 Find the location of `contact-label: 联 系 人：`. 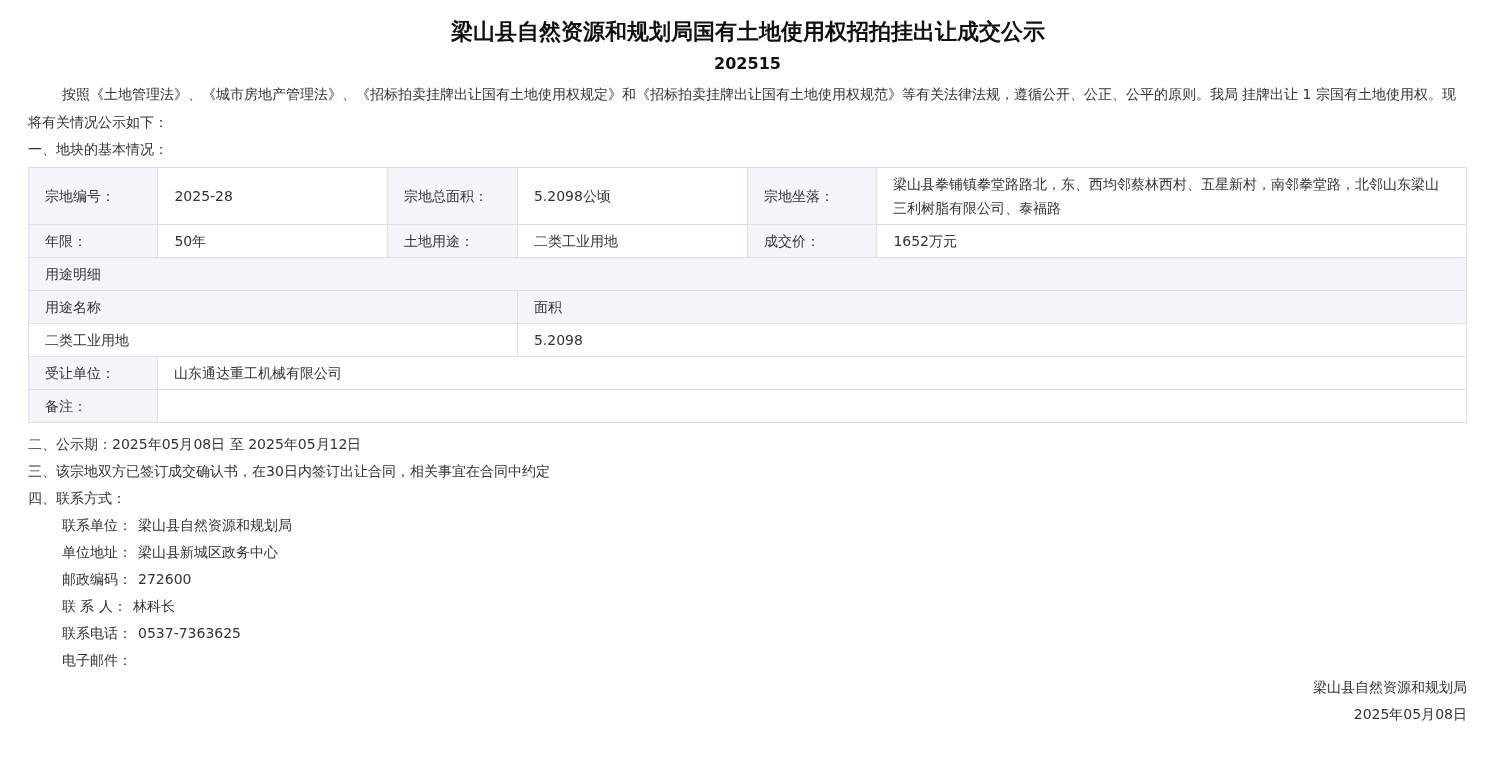

contact-label: 联 系 人： is located at coordinates (94, 606).